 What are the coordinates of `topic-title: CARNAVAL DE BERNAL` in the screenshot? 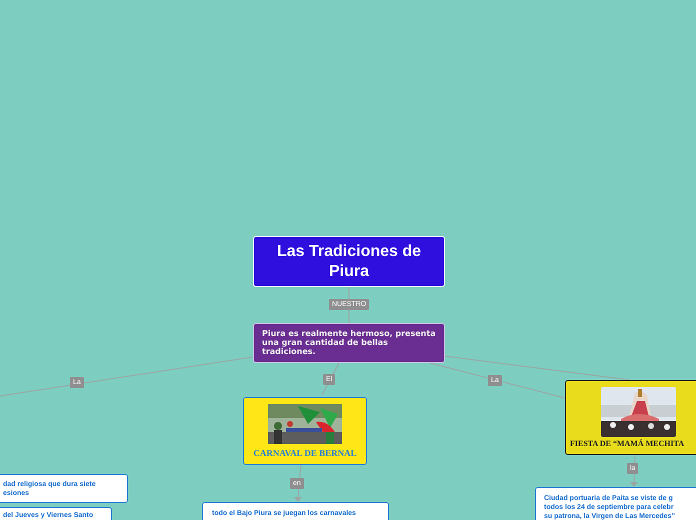 It's located at (305, 453).